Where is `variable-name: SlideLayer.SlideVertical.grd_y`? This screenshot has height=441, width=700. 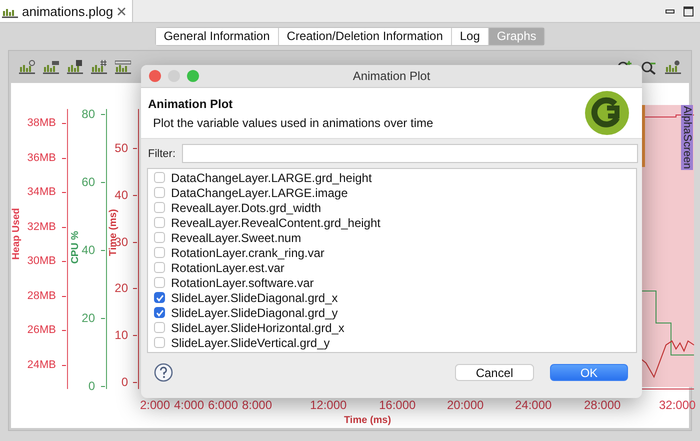 variable-name: SlideLayer.SlideVertical.grd_y is located at coordinates (250, 343).